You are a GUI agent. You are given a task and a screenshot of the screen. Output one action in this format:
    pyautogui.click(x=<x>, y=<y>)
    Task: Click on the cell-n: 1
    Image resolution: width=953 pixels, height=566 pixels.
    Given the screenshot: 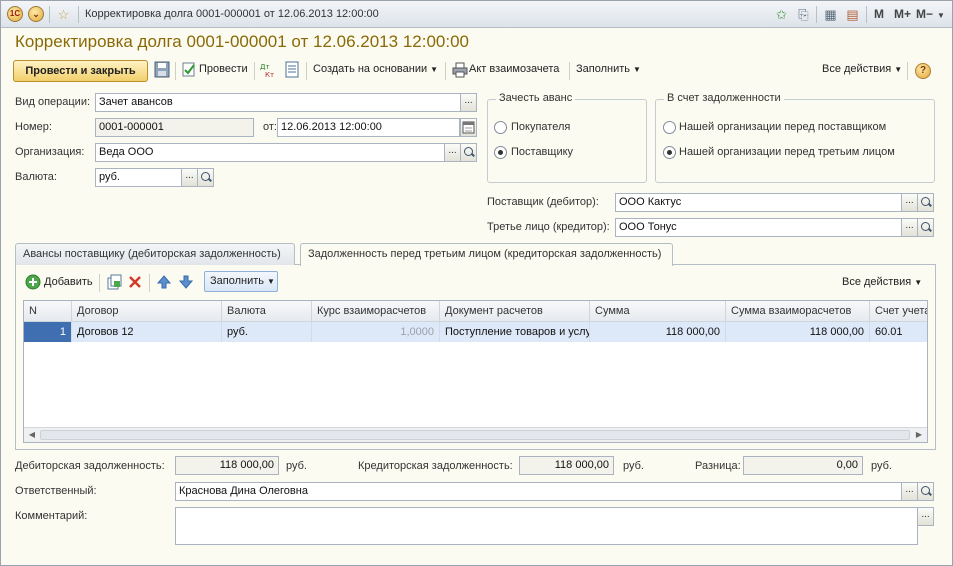 What is the action you would take?
    pyautogui.click(x=48, y=332)
    